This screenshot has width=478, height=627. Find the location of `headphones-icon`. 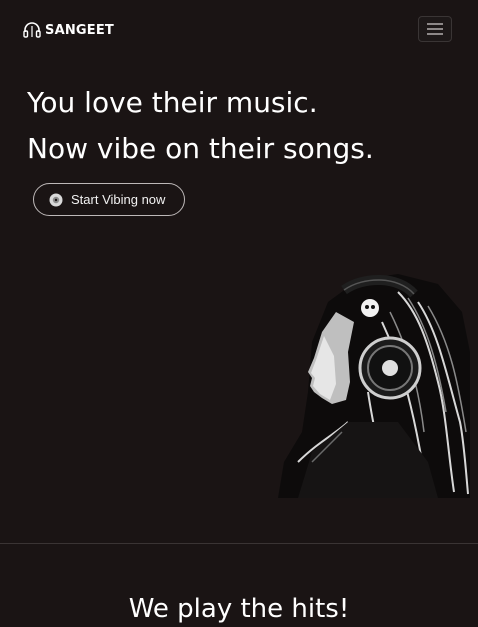

headphones-icon is located at coordinates (32, 30).